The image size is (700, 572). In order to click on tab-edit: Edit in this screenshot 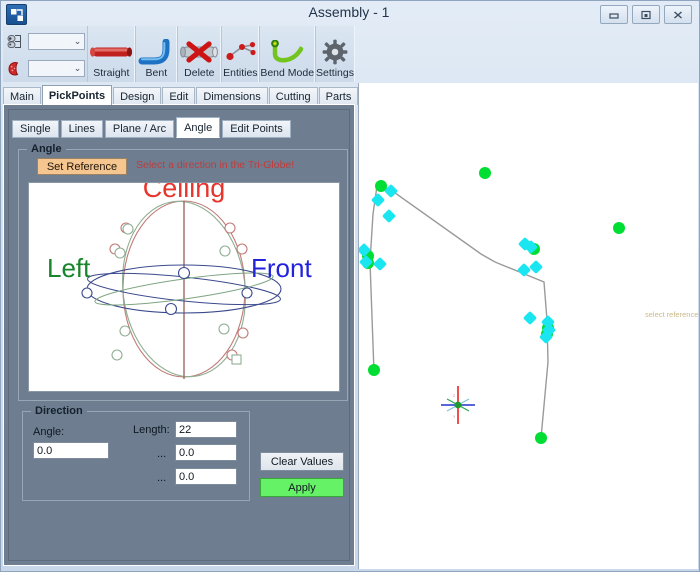, I will do `click(179, 96)`.